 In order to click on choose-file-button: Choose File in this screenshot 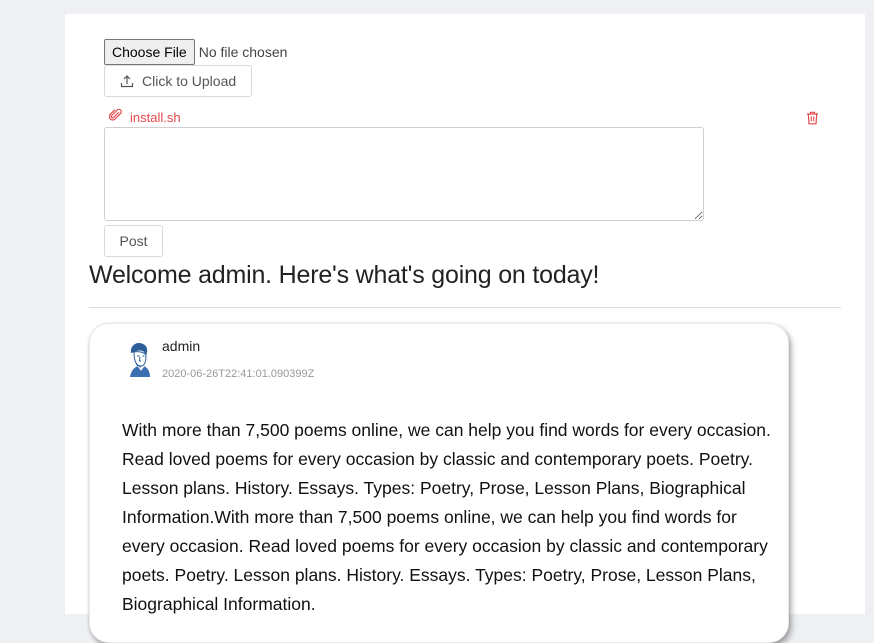, I will do `click(149, 52)`.